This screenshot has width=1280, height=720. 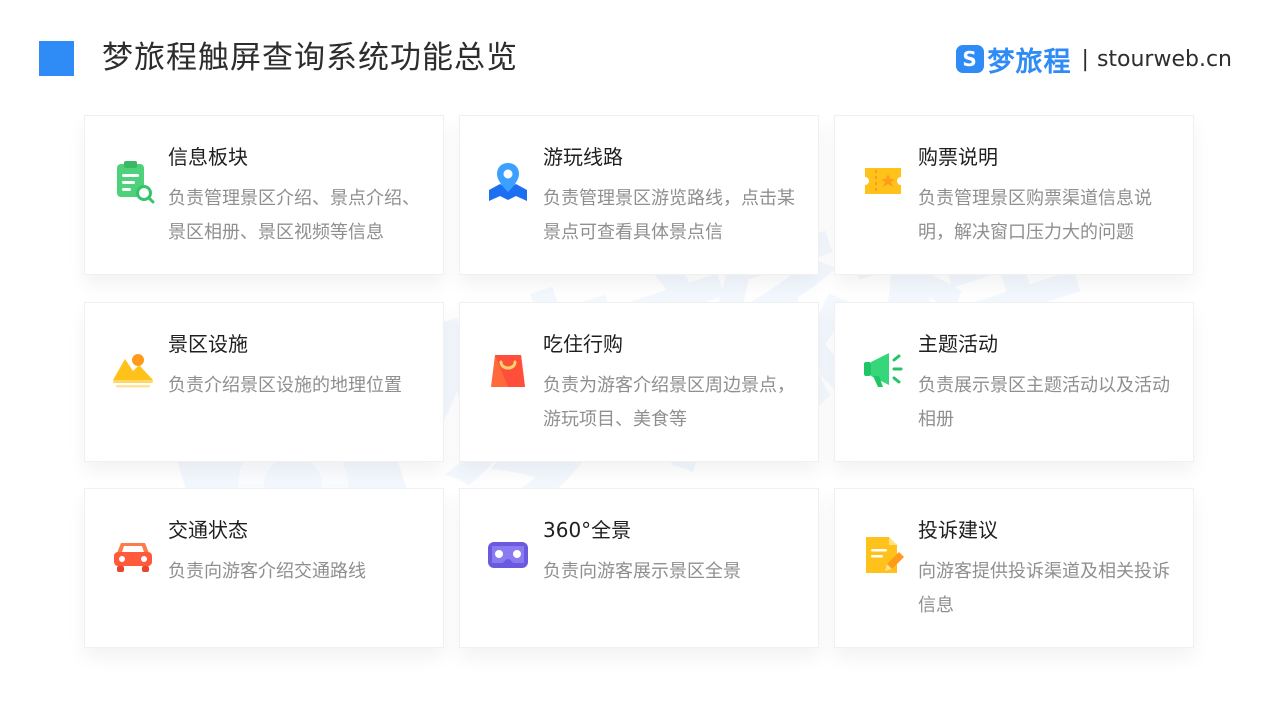 I want to click on card-title: 吃住行购, so click(x=583, y=344).